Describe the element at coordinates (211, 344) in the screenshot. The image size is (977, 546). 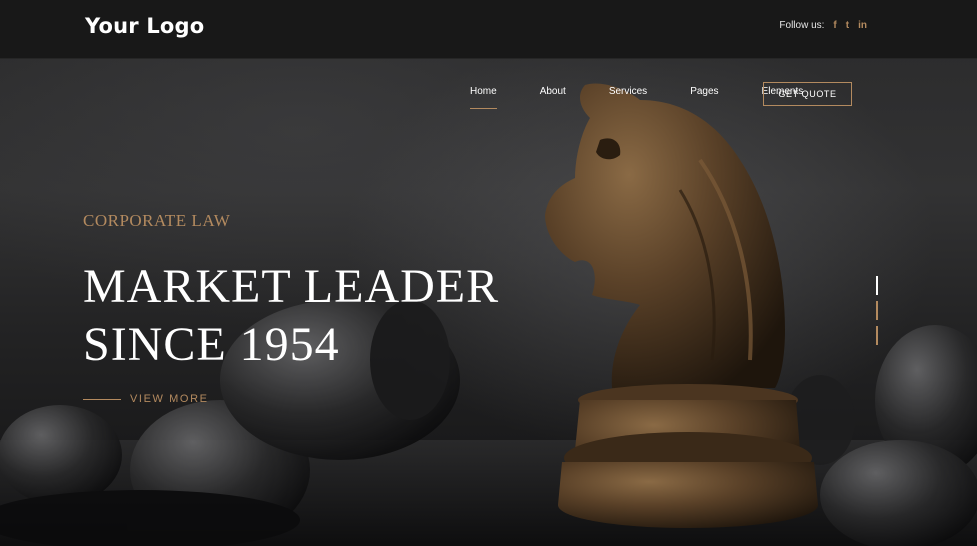
I see `headline-line-2: SINCE 1954` at that location.